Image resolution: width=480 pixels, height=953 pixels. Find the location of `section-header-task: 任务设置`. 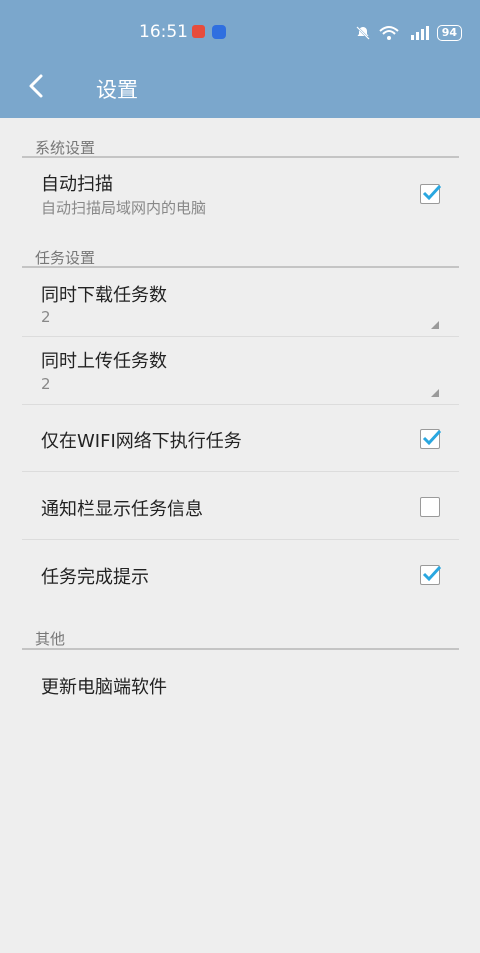

section-header-task: 任务设置 is located at coordinates (65, 258).